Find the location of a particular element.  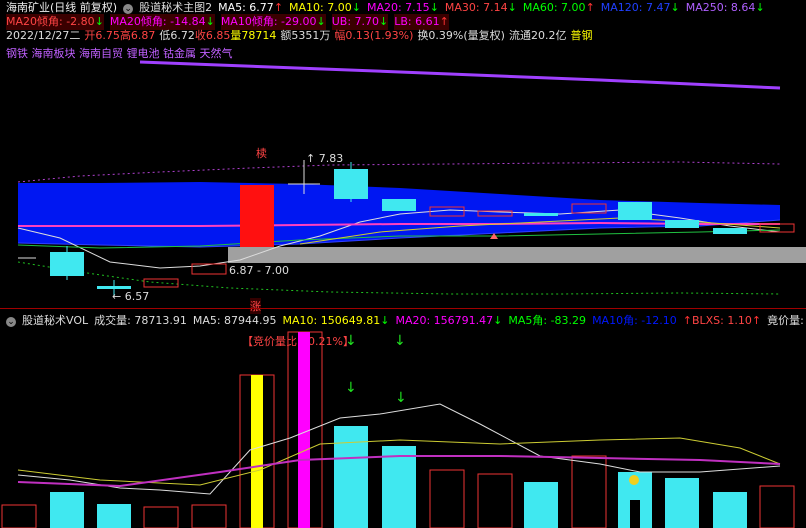

signal-dot is located at coordinates (634, 480).